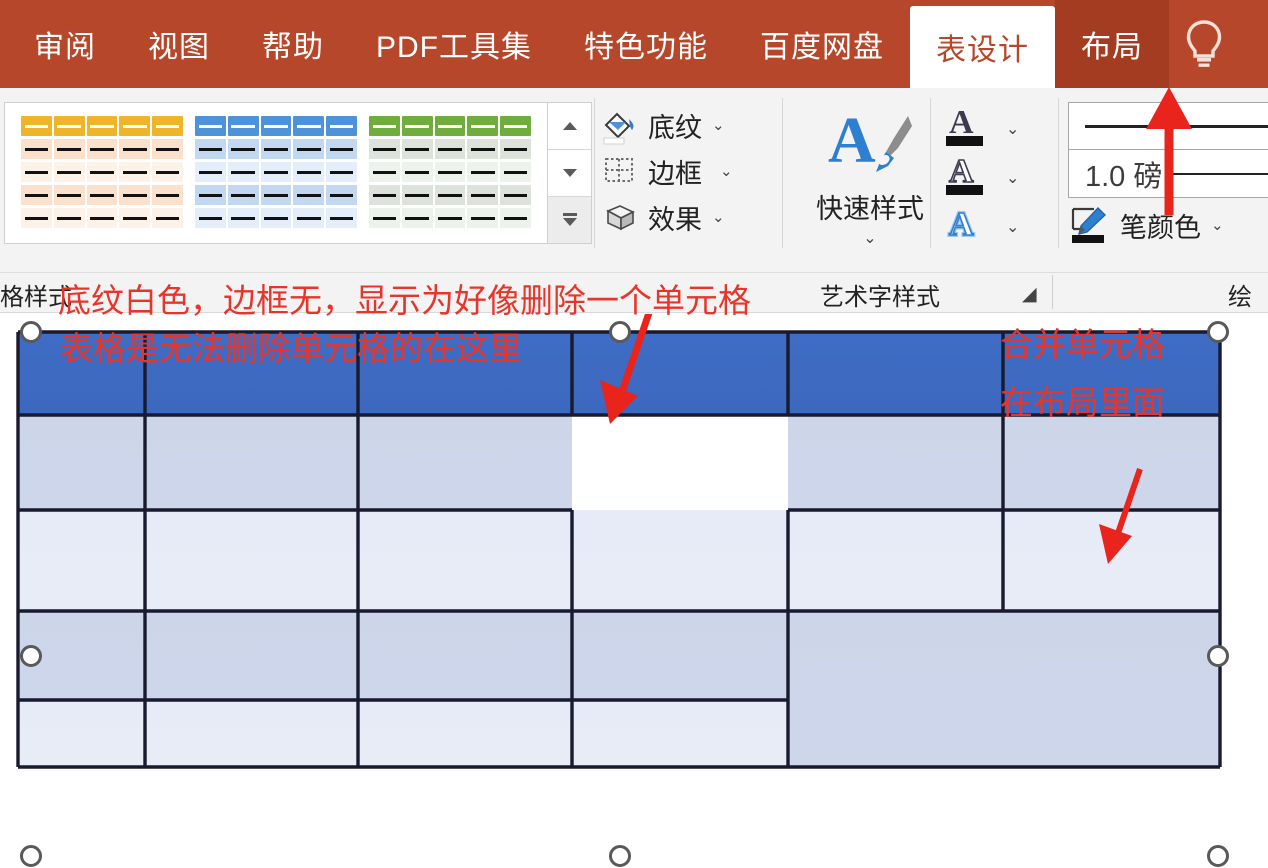 Image resolution: width=1268 pixels, height=868 pixels. I want to click on tab-label: 表设计, so click(982, 50).